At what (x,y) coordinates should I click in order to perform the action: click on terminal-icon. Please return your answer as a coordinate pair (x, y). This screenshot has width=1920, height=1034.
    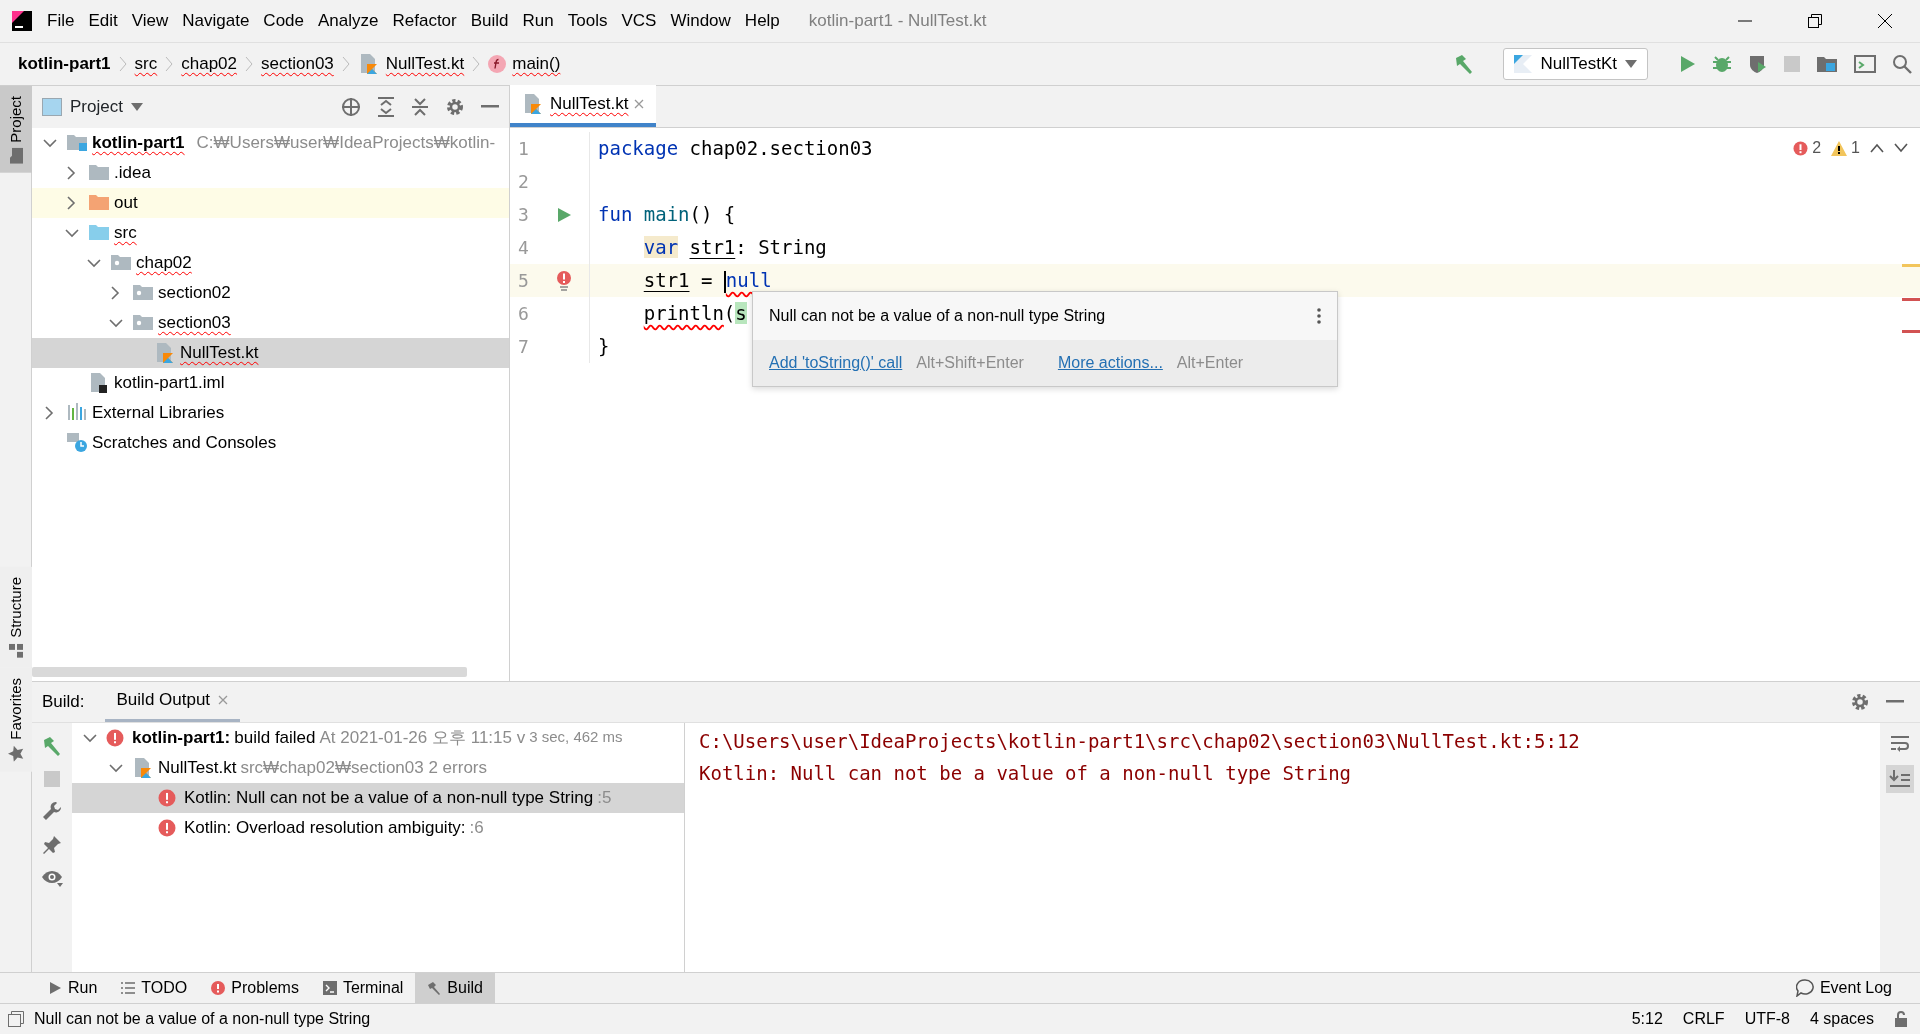
    Looking at the image, I should click on (329, 988).